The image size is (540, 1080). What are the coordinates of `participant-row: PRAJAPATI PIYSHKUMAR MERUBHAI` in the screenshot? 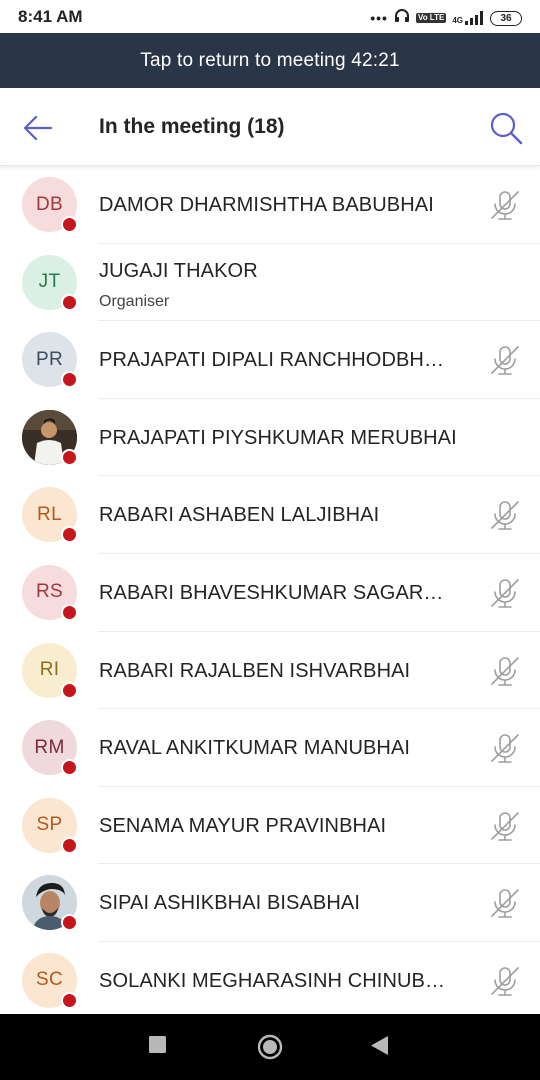 It's located at (270, 438).